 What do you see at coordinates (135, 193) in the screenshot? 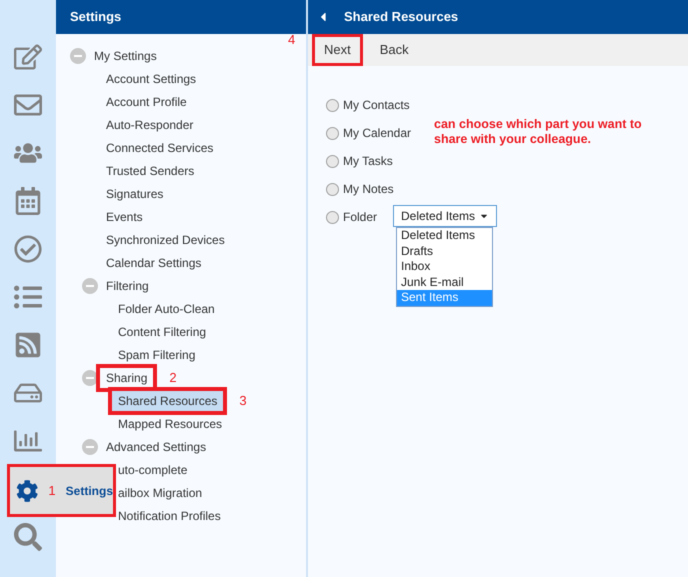
I see `tree-item: Signatures` at bounding box center [135, 193].